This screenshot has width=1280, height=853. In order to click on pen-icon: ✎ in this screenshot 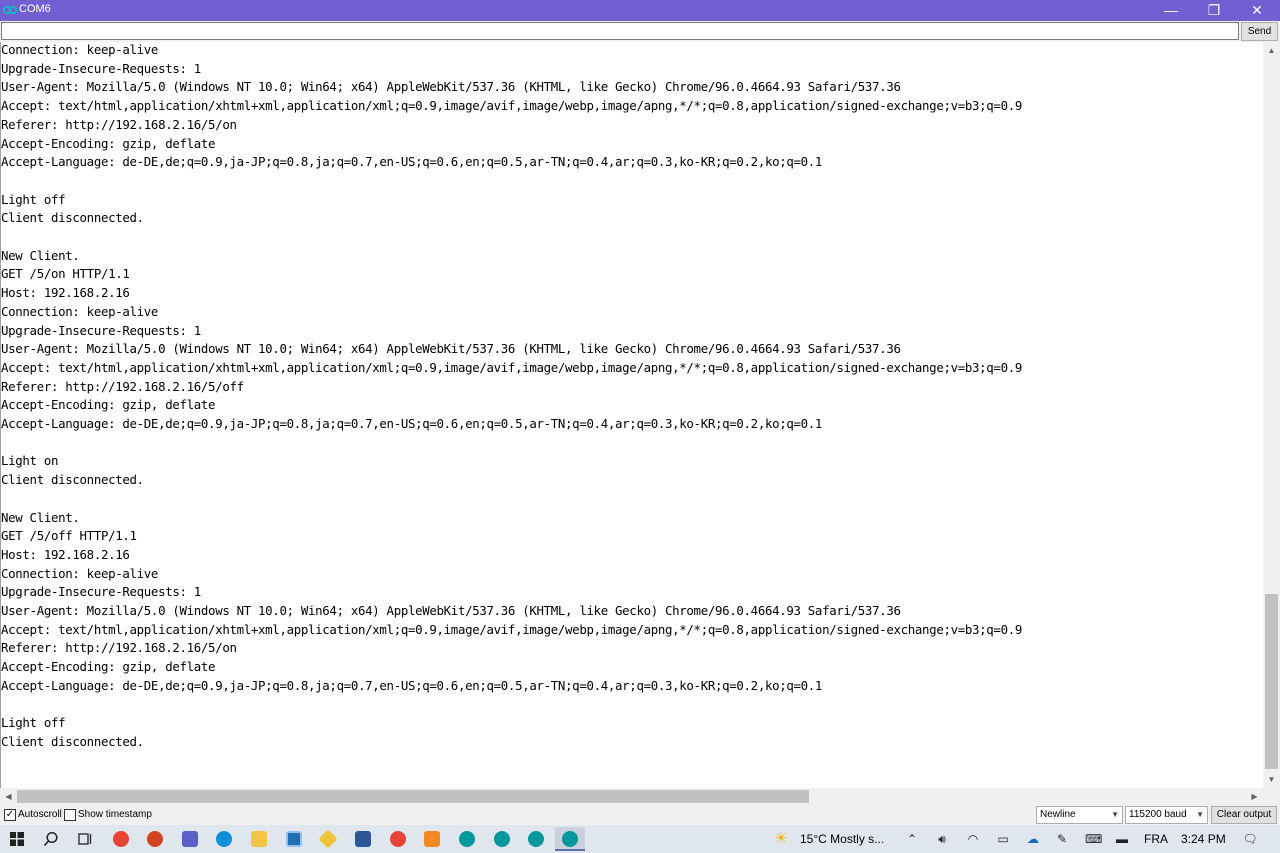, I will do `click(1062, 839)`.